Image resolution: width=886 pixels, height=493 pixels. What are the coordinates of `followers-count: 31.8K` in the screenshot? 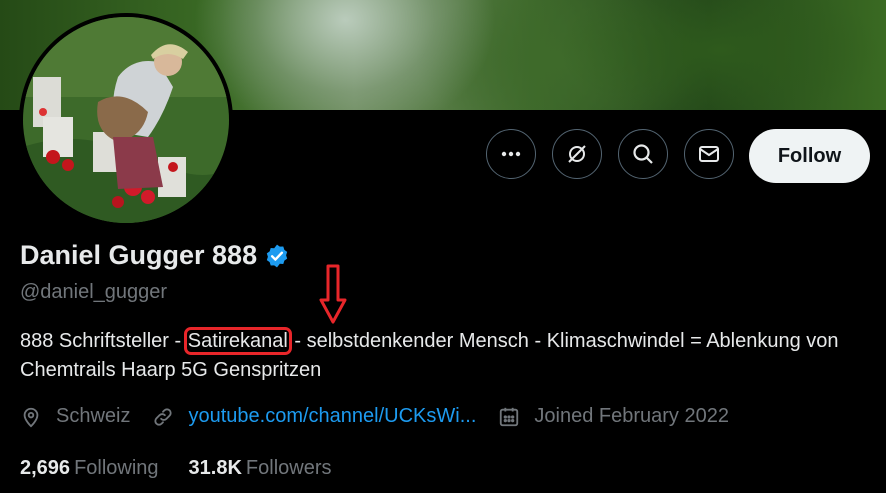 It's located at (215, 468).